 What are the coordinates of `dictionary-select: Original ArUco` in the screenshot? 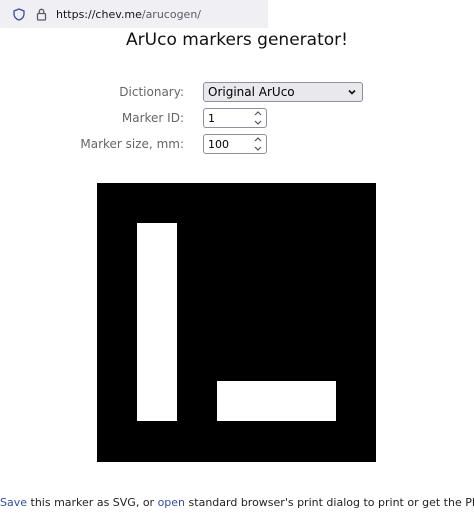 It's located at (283, 92).